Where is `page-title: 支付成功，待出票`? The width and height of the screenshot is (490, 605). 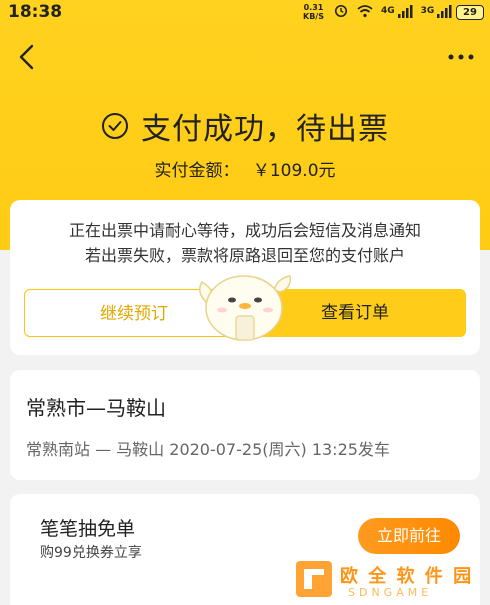
page-title: 支付成功，待出票 is located at coordinates (245, 126).